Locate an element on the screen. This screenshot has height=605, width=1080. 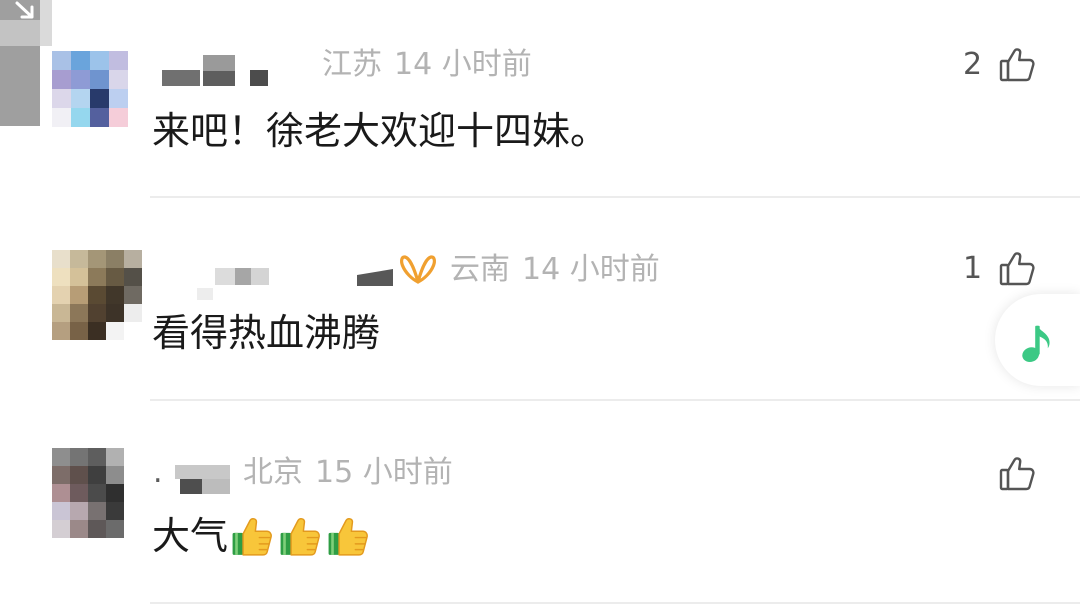
comment-location: 北京 is located at coordinates (273, 472).